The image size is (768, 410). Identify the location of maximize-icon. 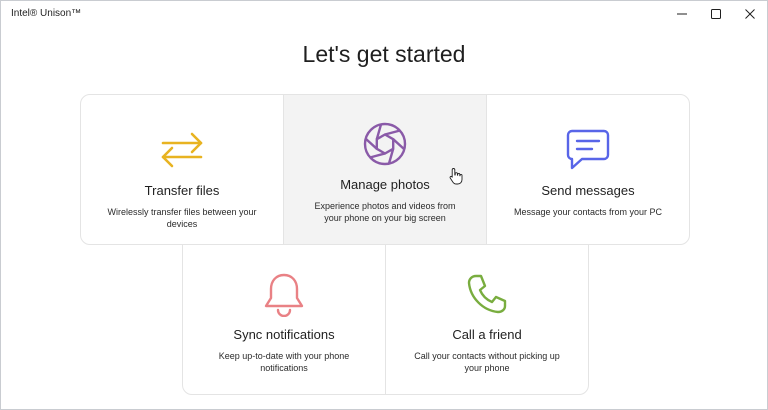
(716, 14).